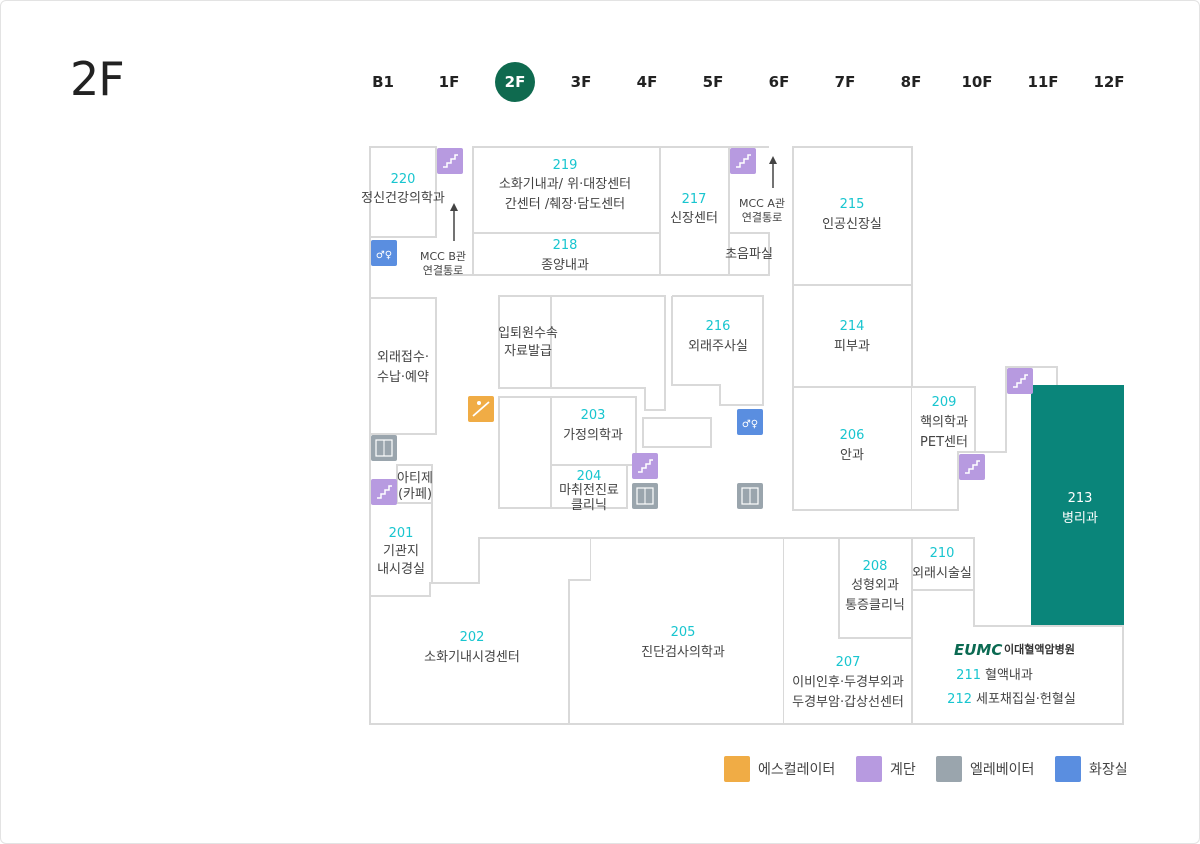 The height and width of the screenshot is (844, 1200). I want to click on atelier-name: 아티제, so click(415, 478).